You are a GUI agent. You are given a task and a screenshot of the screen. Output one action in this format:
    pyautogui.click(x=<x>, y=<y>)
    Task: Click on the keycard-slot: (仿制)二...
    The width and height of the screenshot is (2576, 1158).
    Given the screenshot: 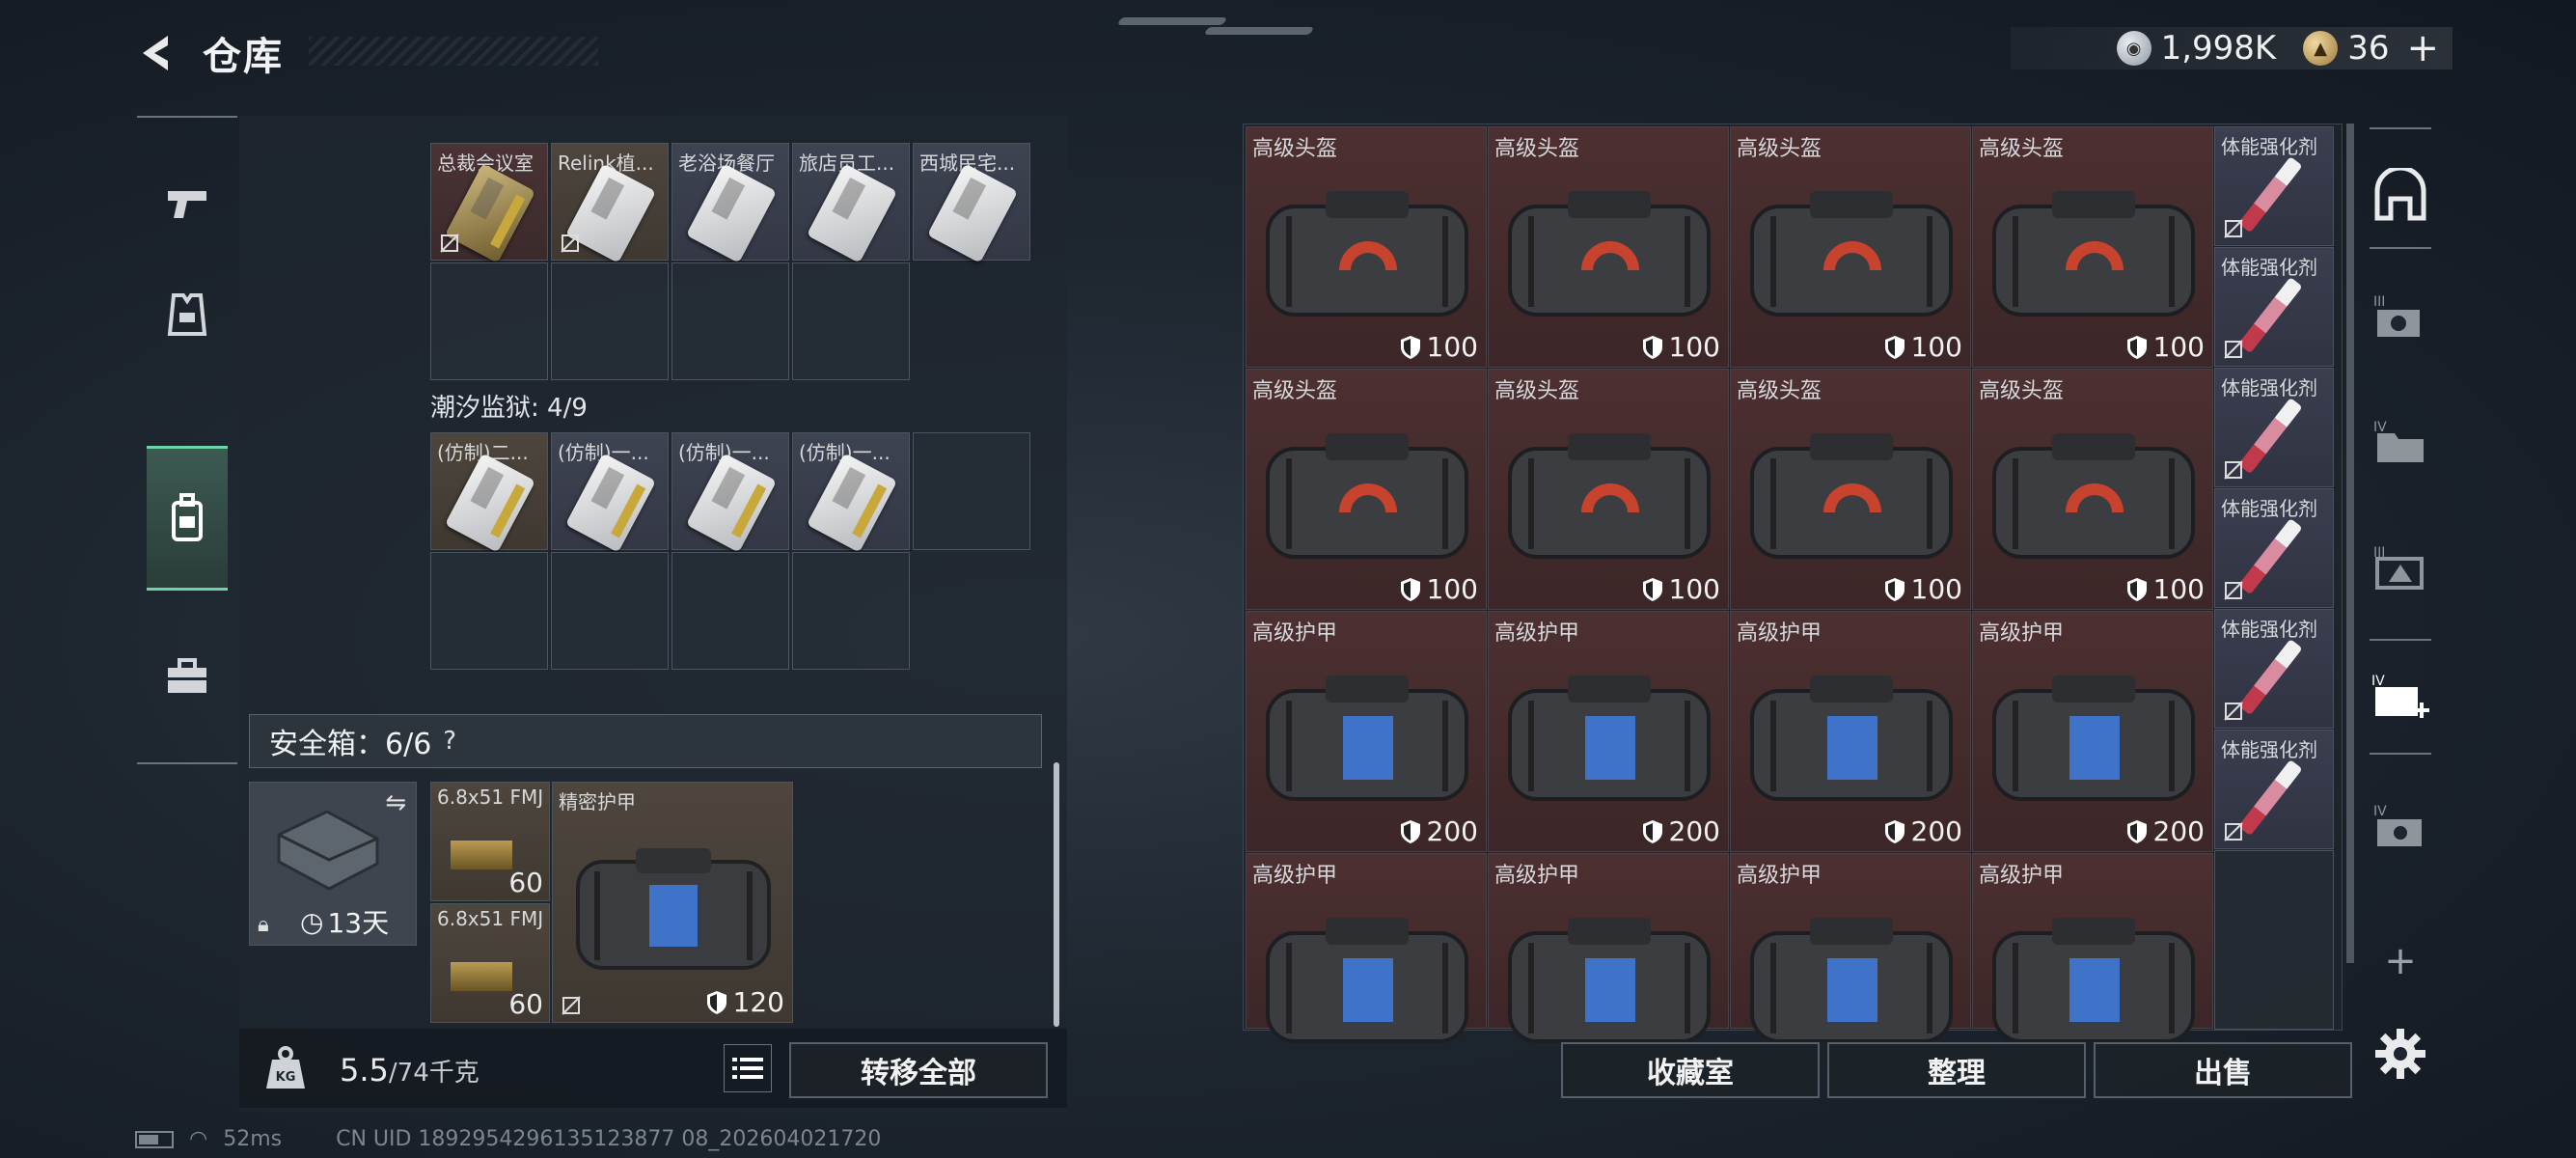 What is the action you would take?
    pyautogui.click(x=489, y=492)
    